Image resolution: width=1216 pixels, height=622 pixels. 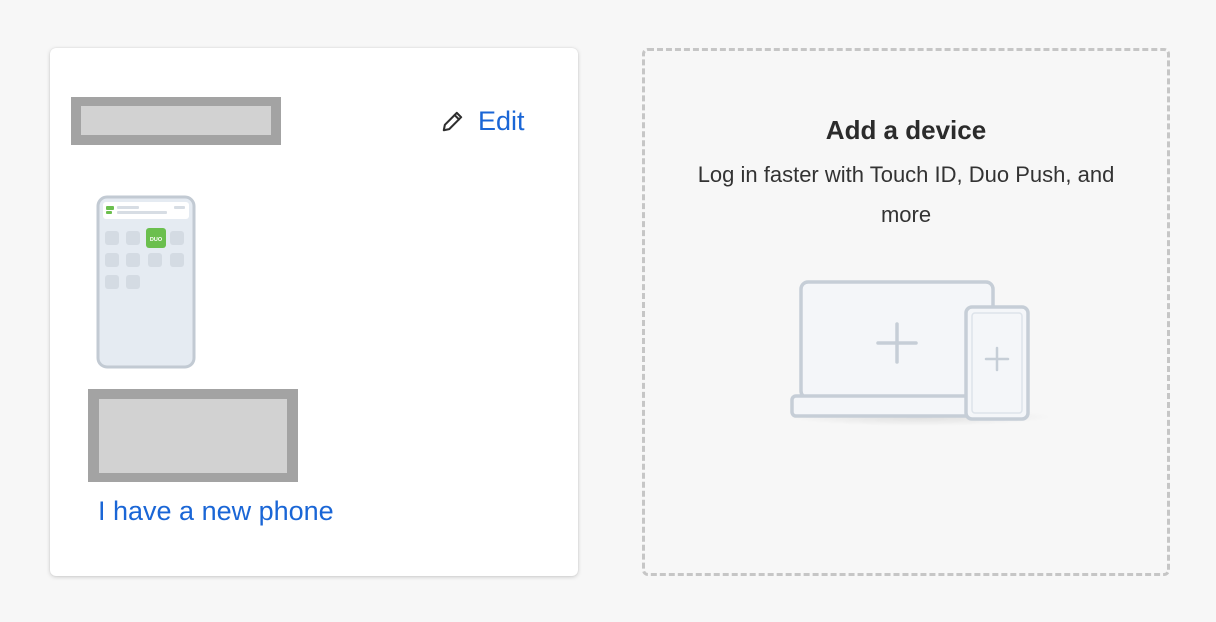 I want to click on redacted-phone-name, so click(x=193, y=435).